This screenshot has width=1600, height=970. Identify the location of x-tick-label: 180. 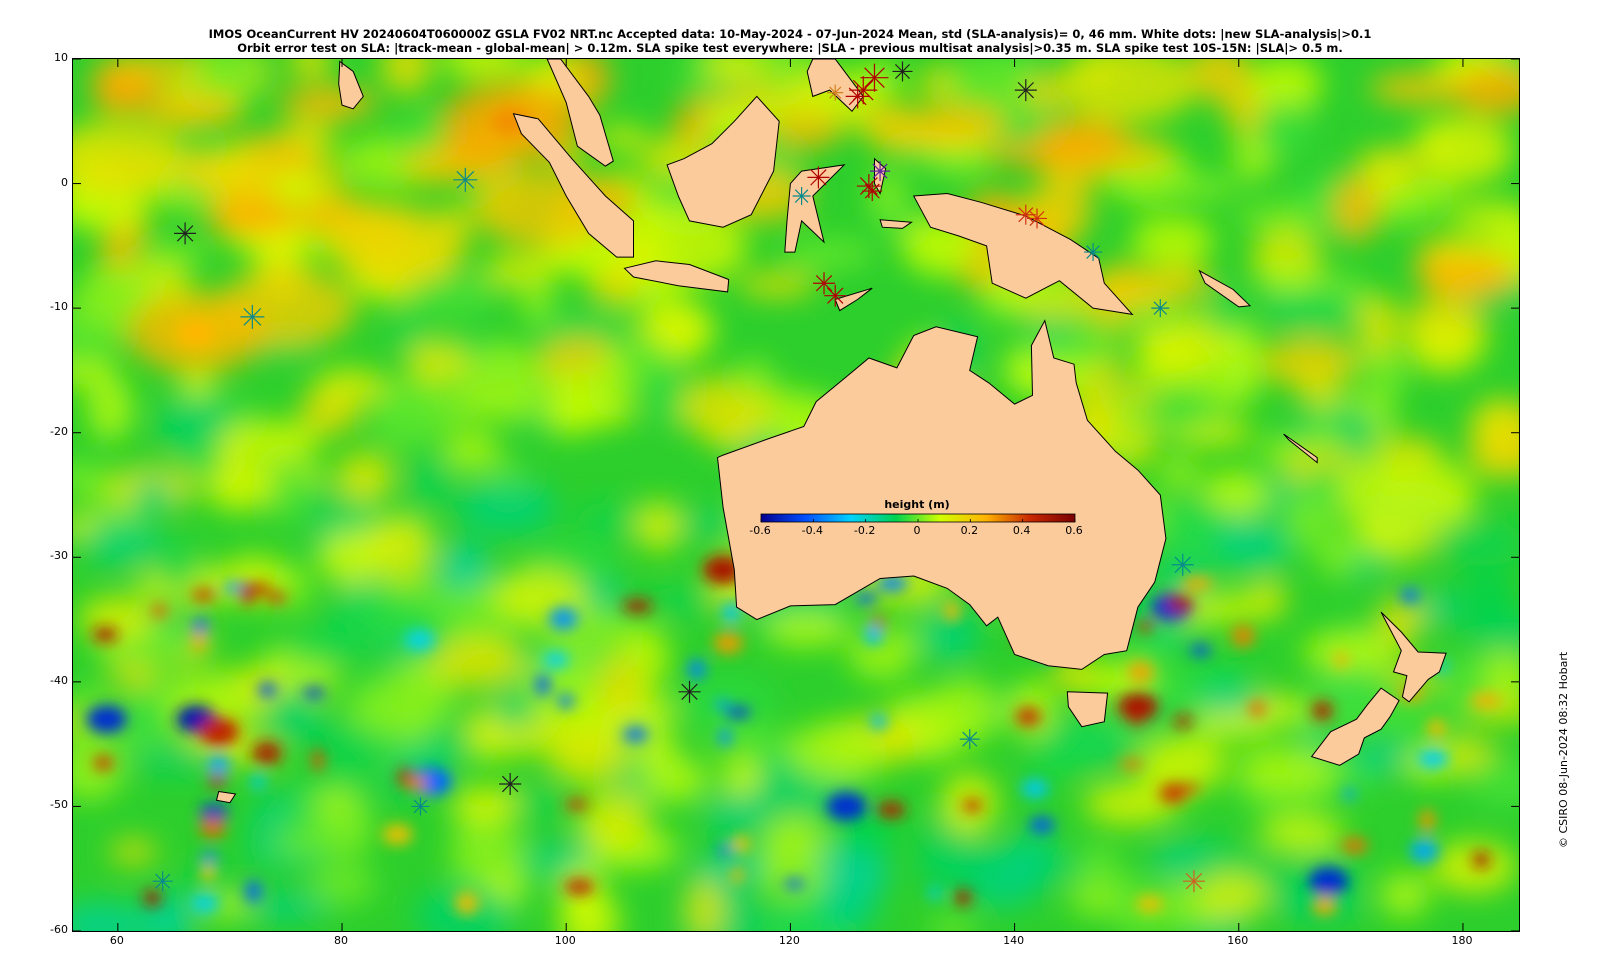
(1462, 940).